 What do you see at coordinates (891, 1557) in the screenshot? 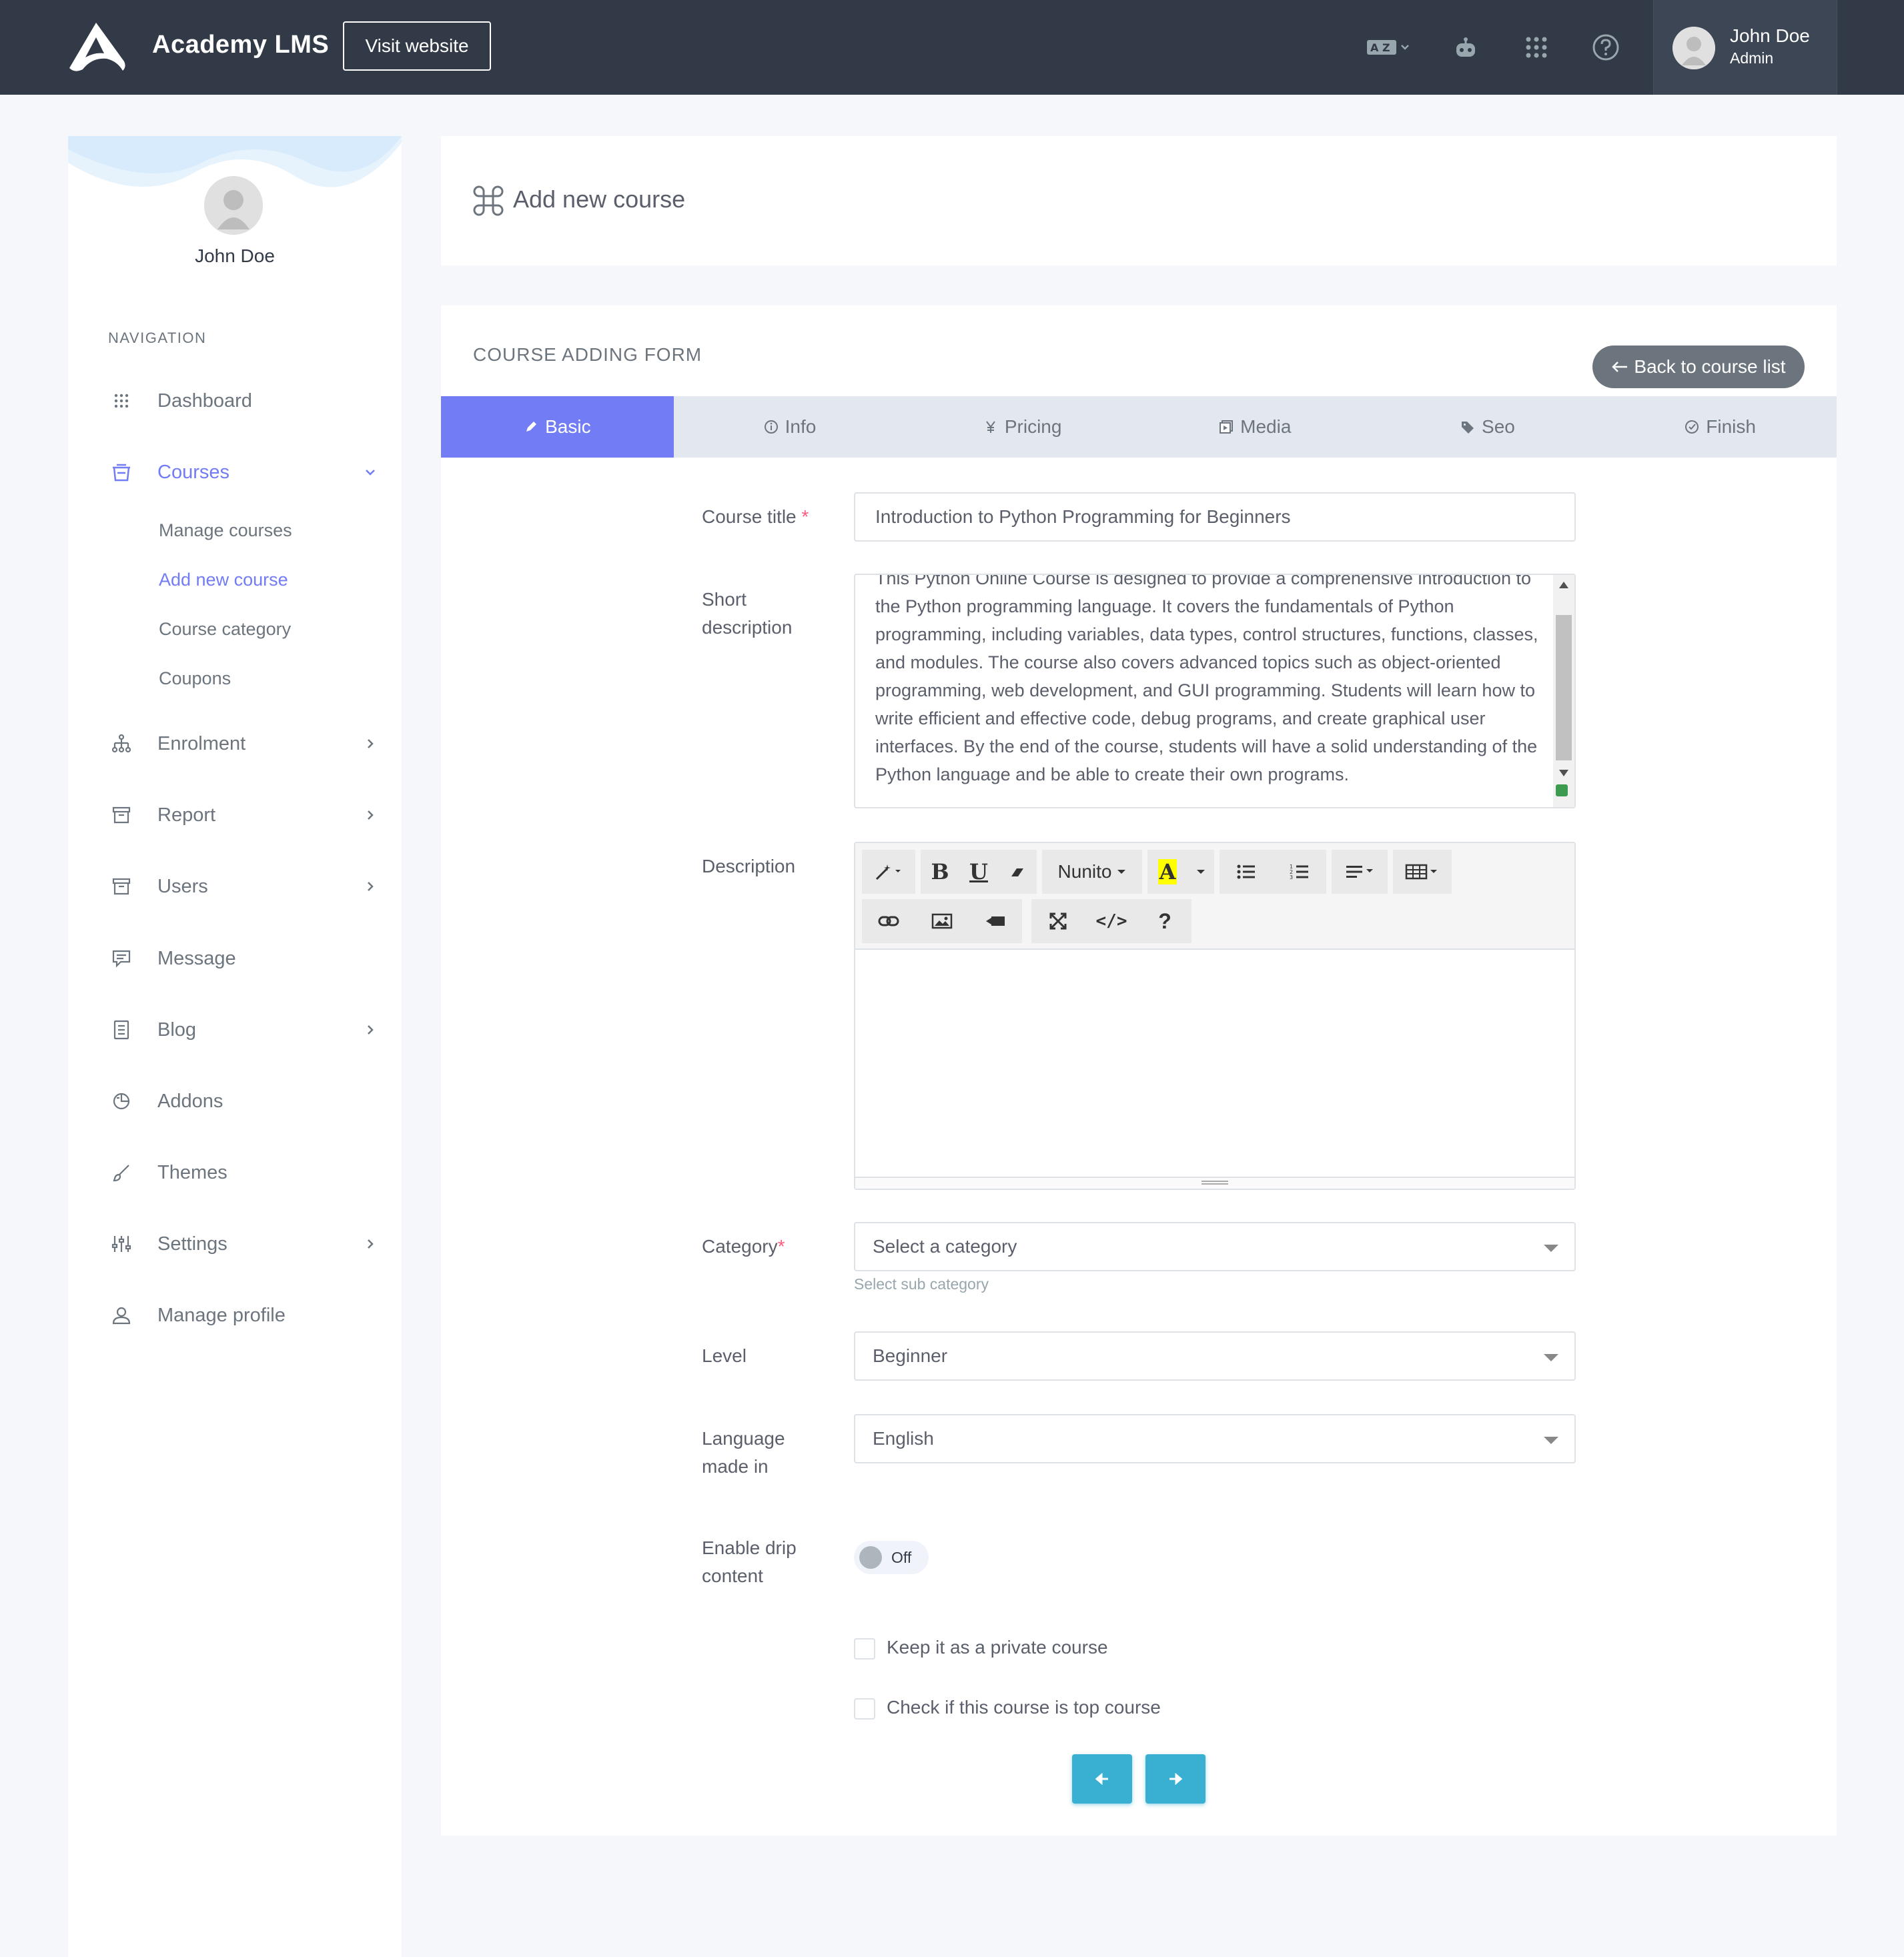
I see `drip-content-toggle: Off` at bounding box center [891, 1557].